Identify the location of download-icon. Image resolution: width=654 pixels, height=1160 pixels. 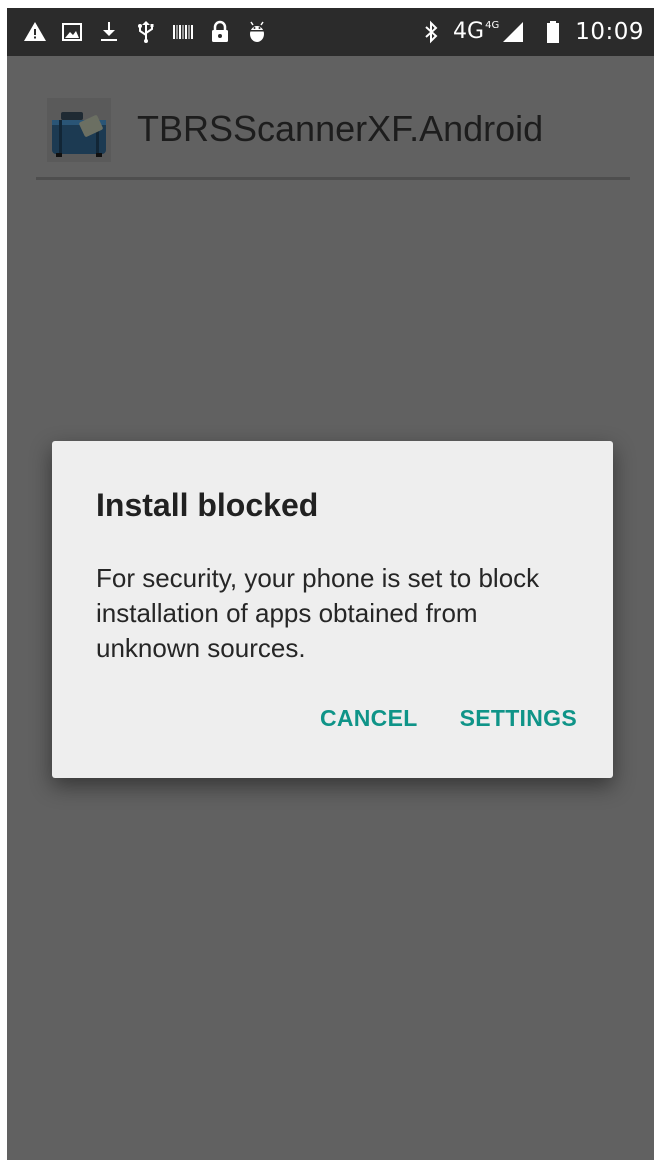
(109, 31).